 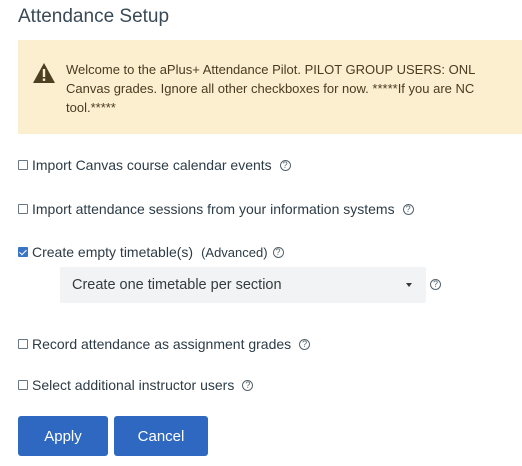 What do you see at coordinates (113, 252) in the screenshot?
I see `create-timetable-label: Create empty timetable(s)` at bounding box center [113, 252].